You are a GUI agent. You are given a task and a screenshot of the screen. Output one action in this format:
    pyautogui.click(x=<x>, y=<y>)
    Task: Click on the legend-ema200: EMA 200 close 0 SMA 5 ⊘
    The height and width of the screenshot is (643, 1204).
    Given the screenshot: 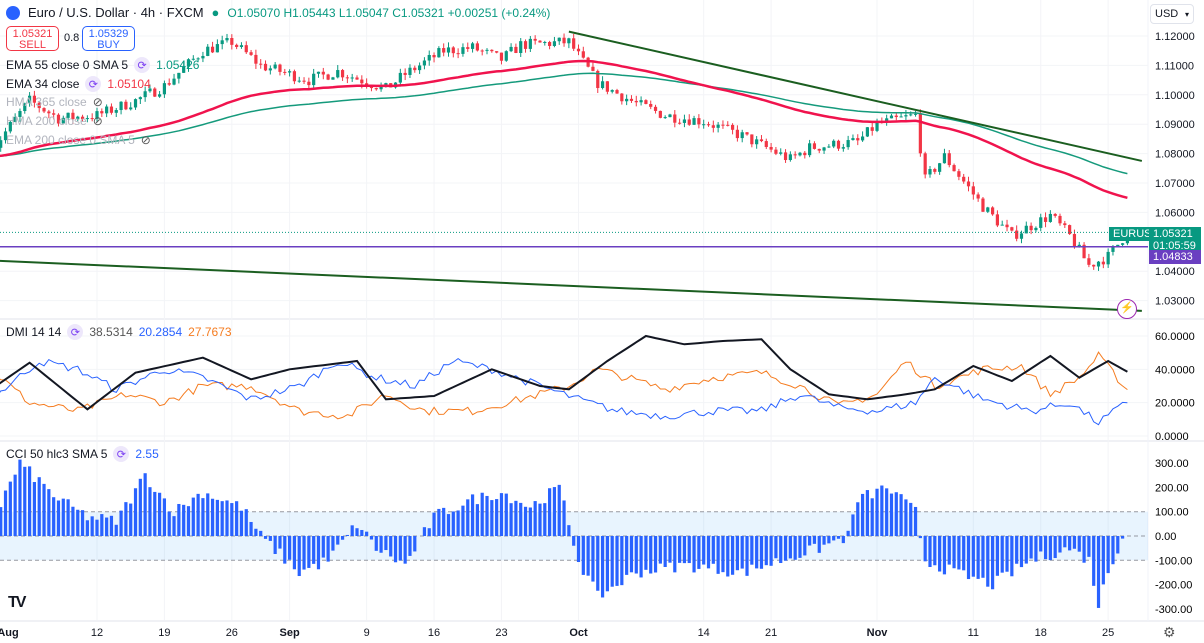 What is the action you would take?
    pyautogui.click(x=78, y=140)
    